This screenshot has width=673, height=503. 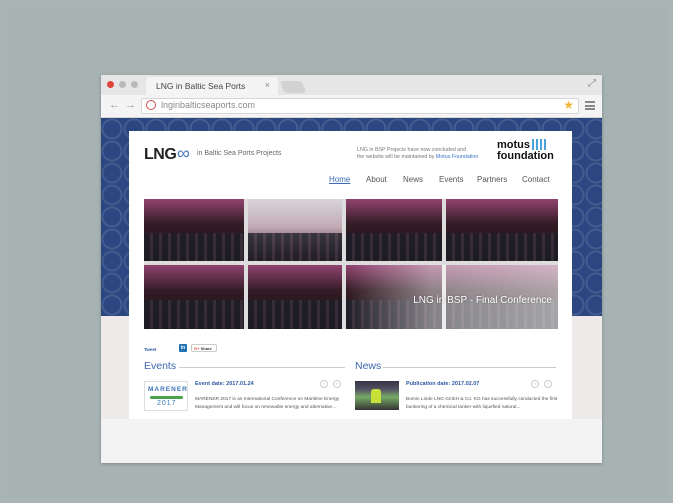 I want to click on close-window-button, so click(x=110, y=84).